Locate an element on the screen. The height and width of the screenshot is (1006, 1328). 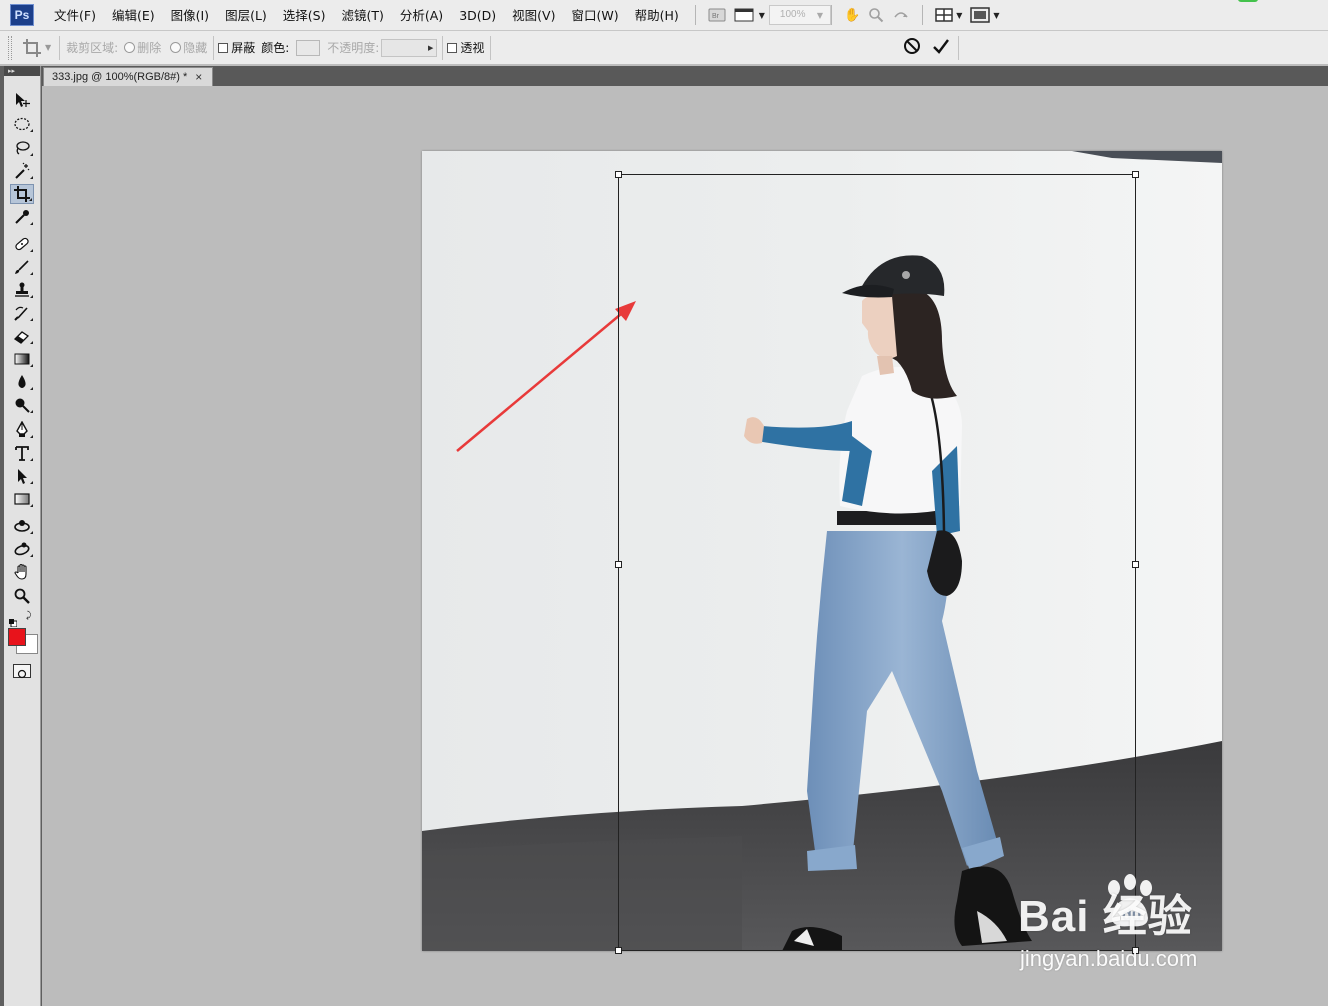
bridge-icon: Br is located at coordinates (717, 15).